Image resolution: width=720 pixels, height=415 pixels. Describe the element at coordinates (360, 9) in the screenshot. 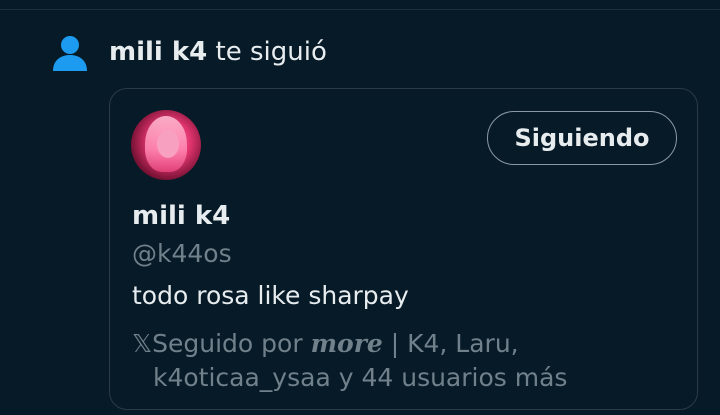

I see `divider` at that location.